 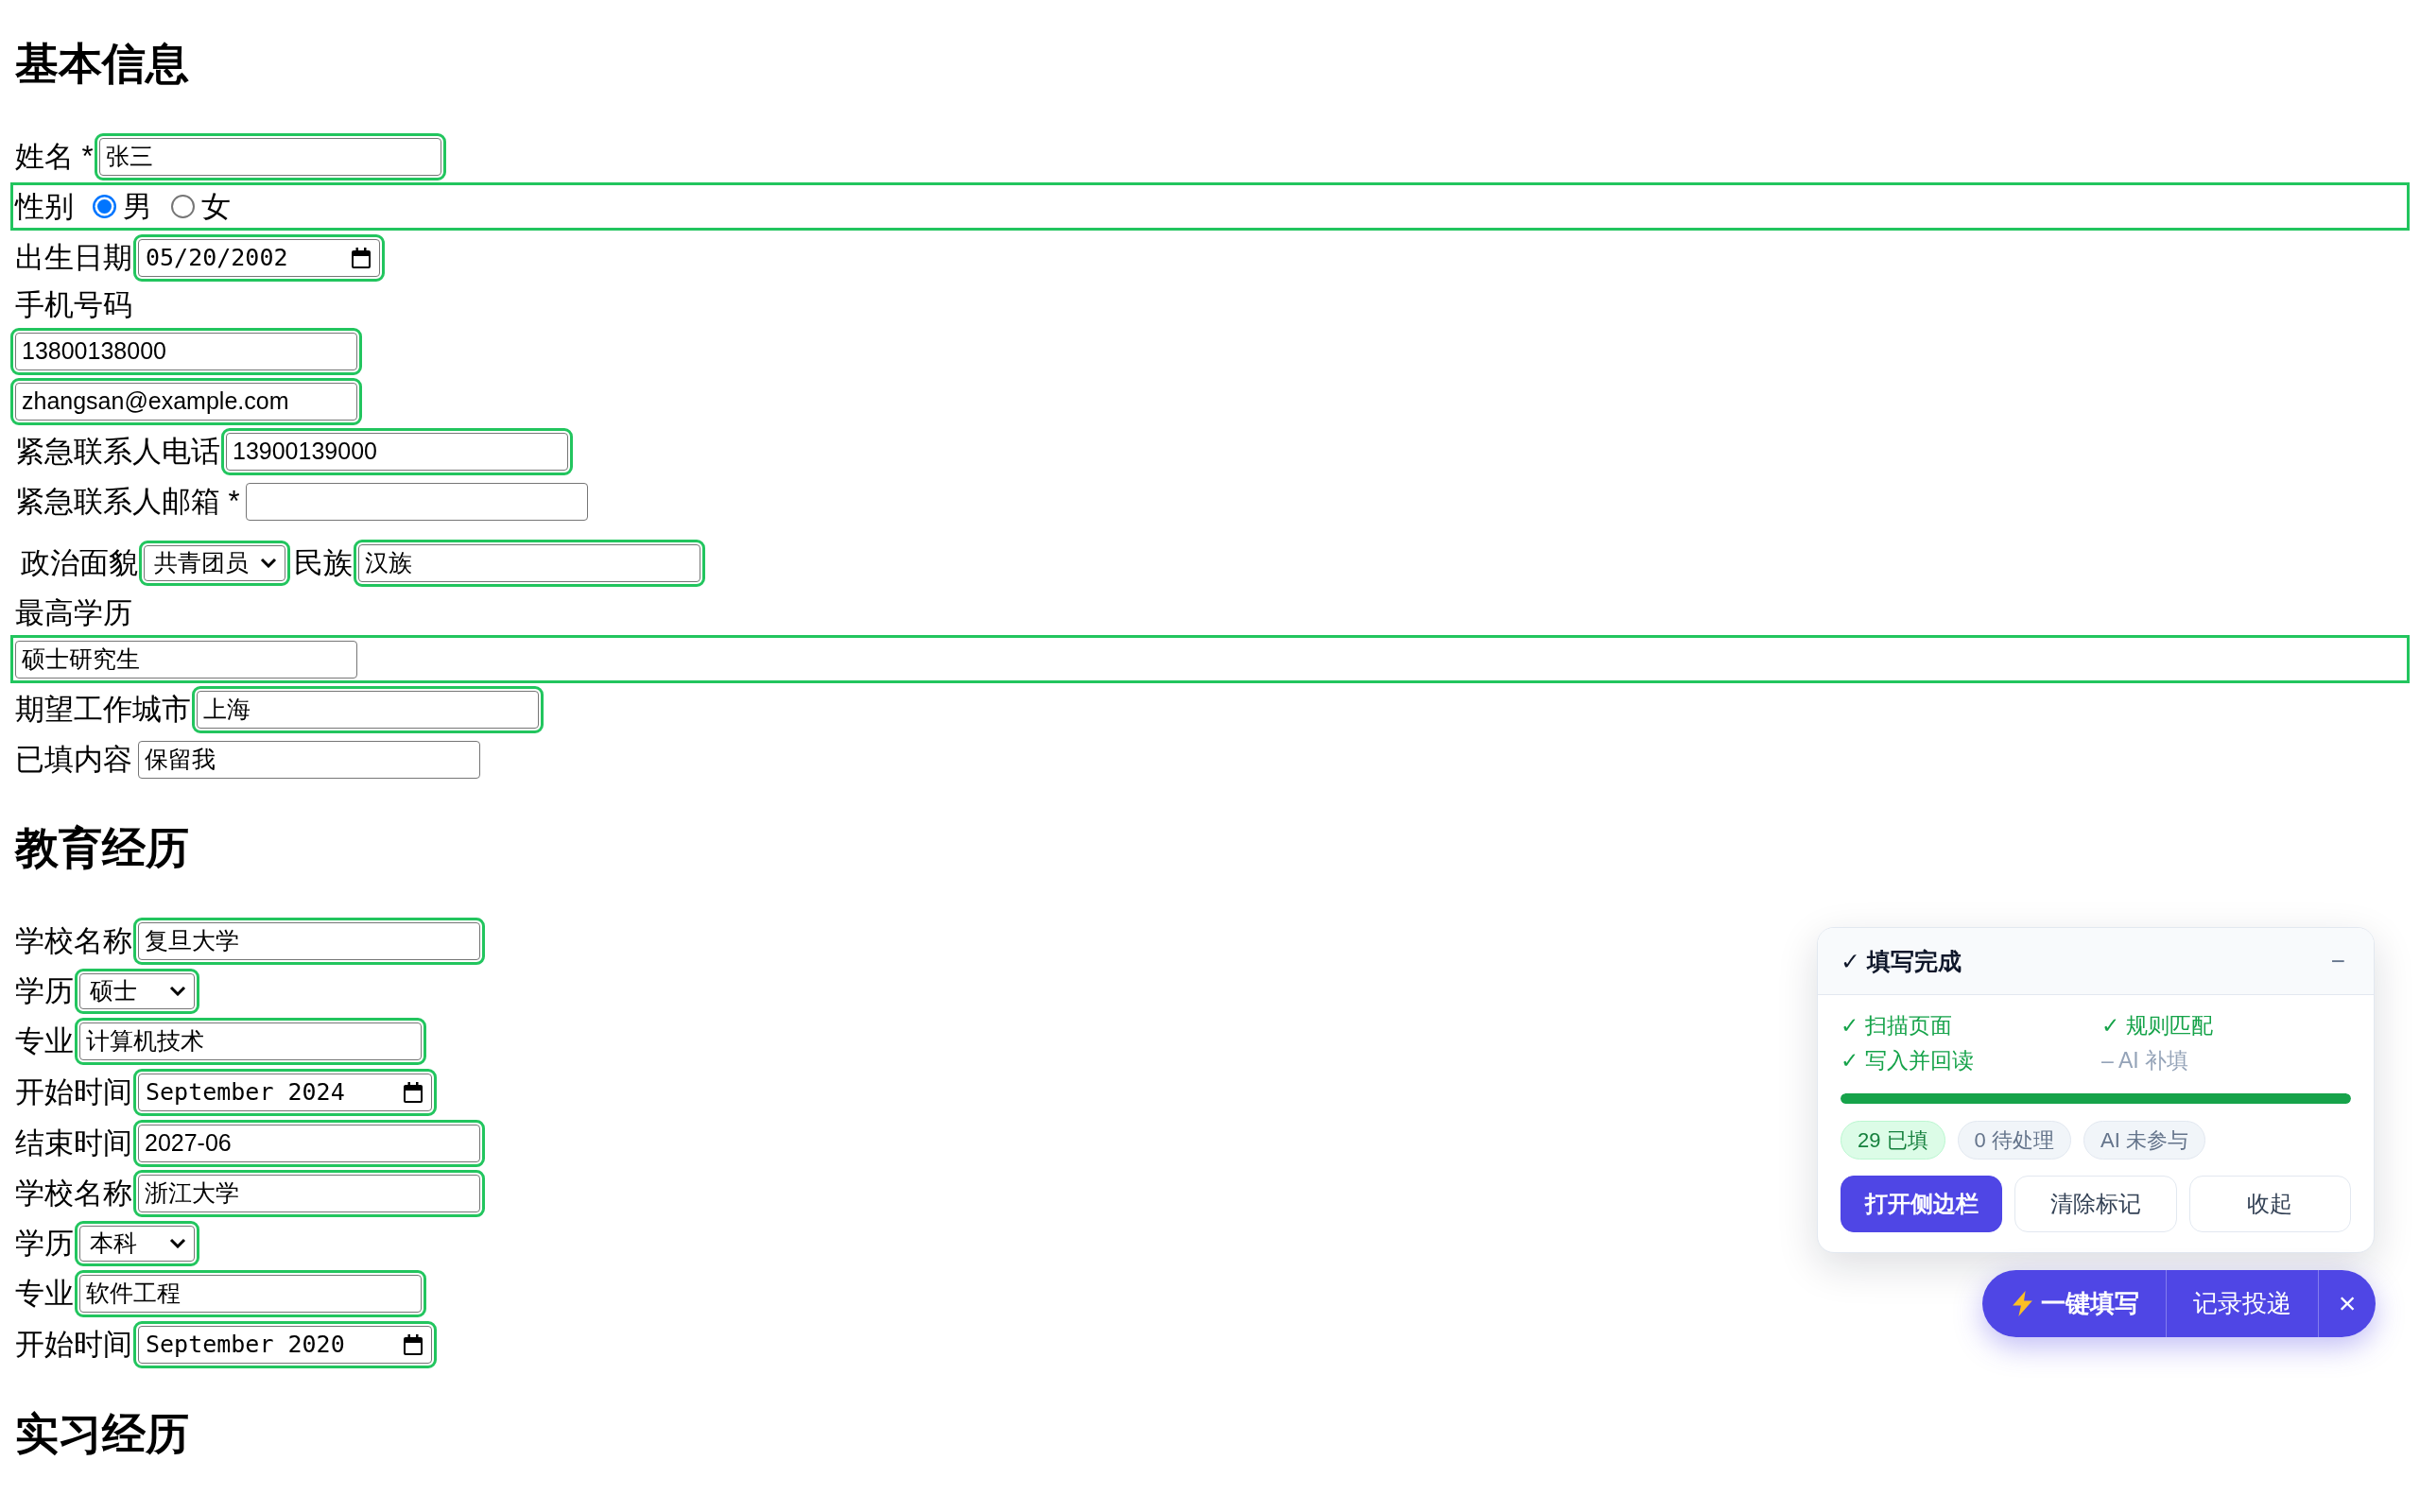 I want to click on field-label: 手机号码, so click(x=73, y=304).